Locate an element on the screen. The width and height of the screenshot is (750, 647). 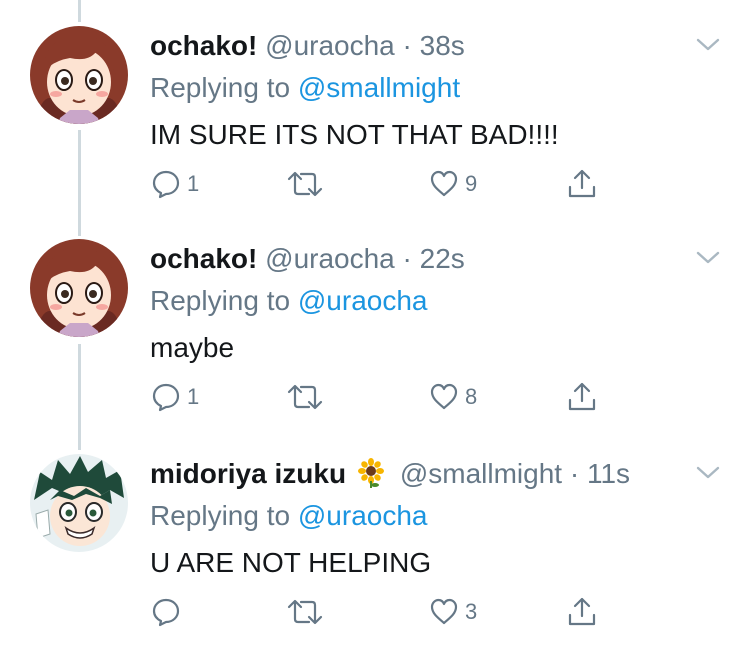
like-button: 3 is located at coordinates (453, 612).